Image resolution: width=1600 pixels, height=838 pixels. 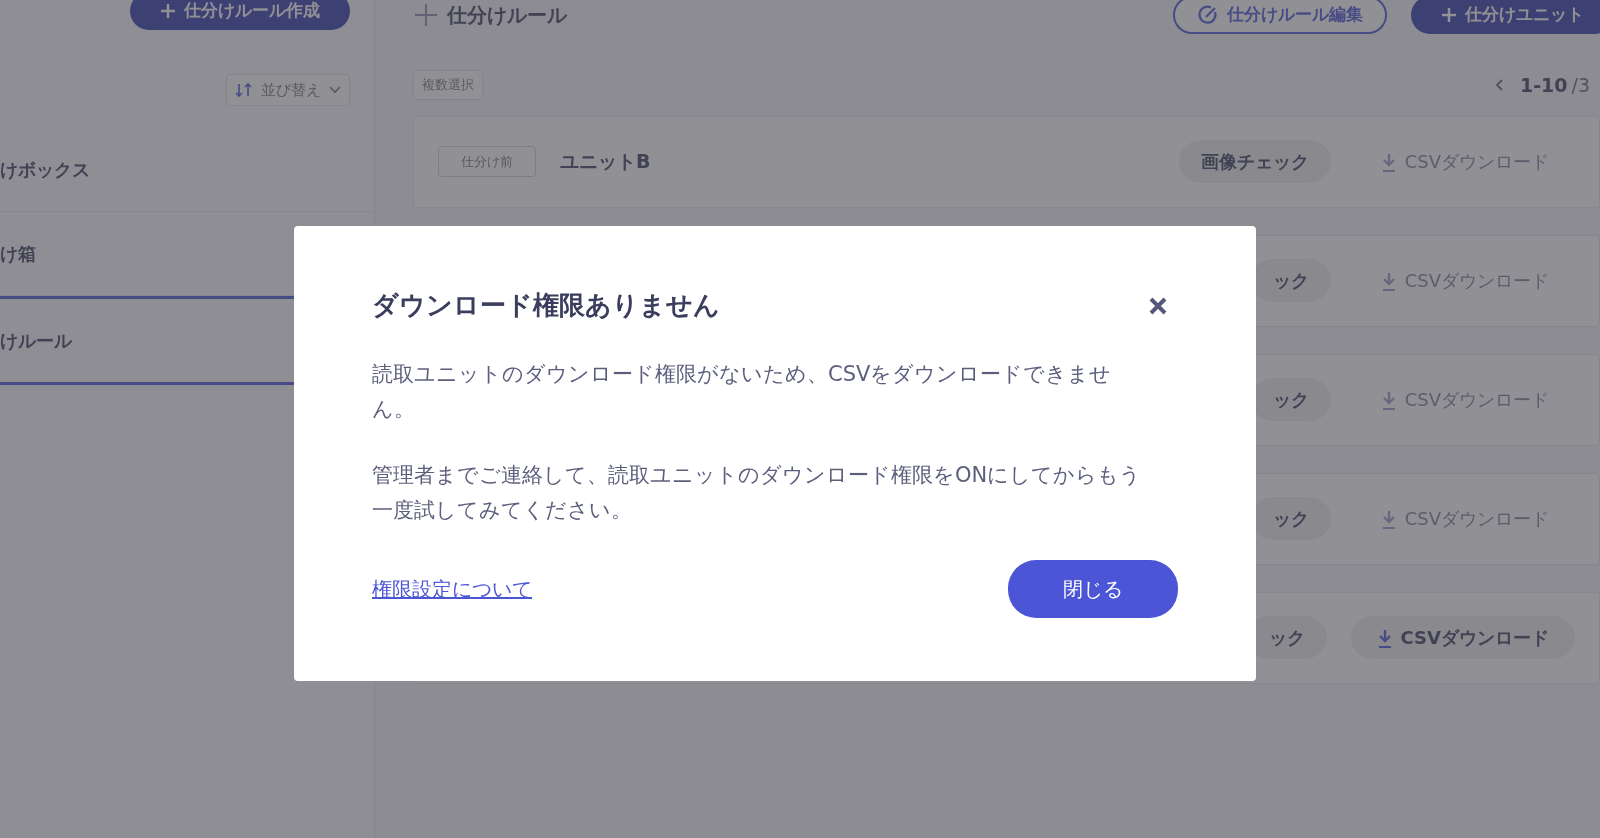 I want to click on dialog-message: 読取ユニットのダウンロード権限がないため、CSVをダウンロードできません。, so click(x=742, y=392).